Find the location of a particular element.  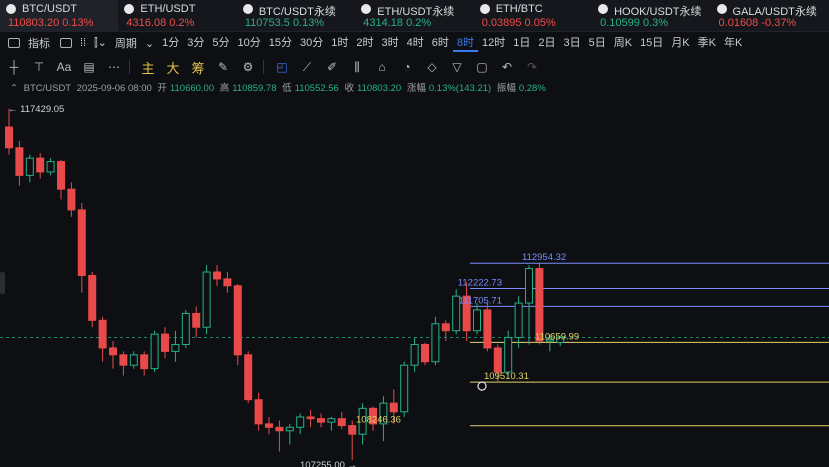

period-10: 6时 is located at coordinates (440, 43).